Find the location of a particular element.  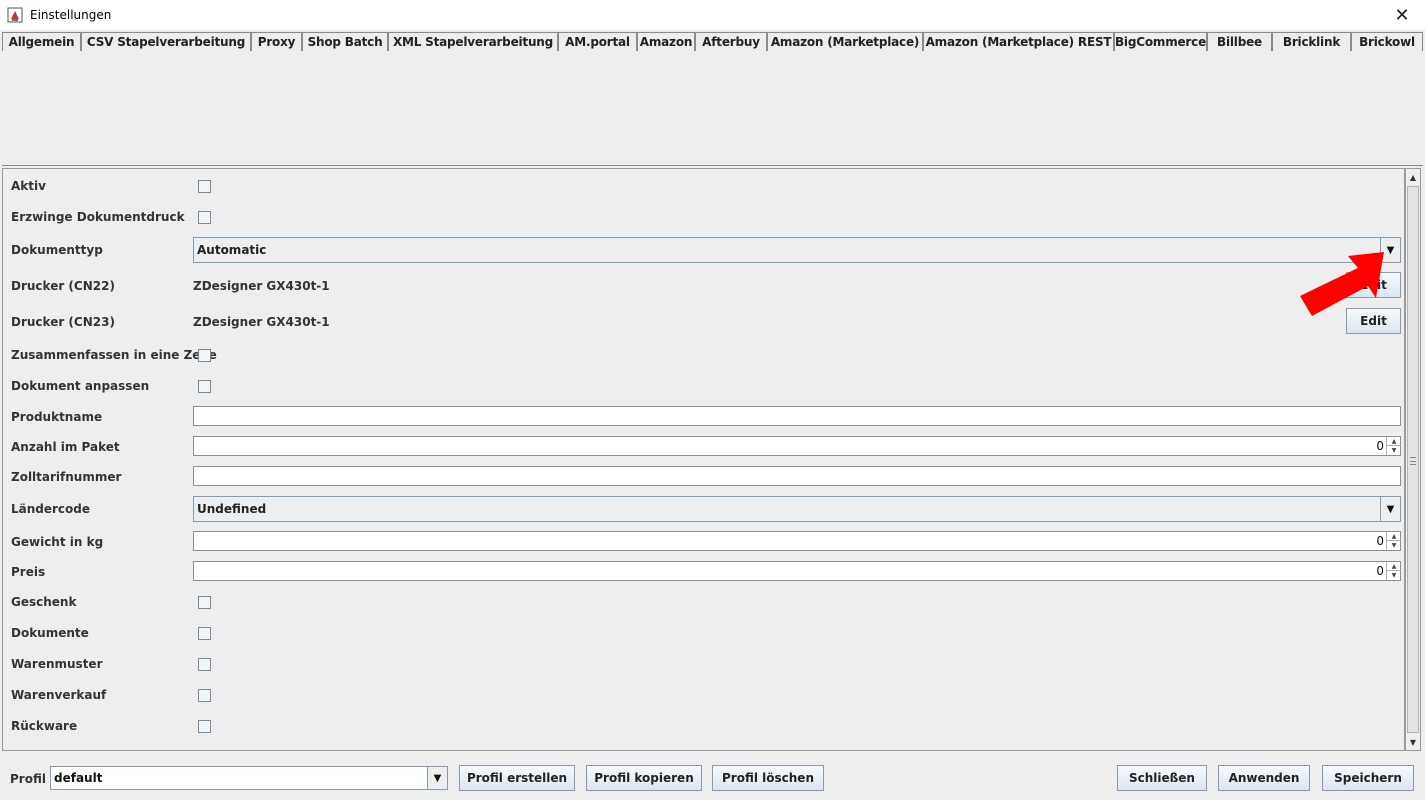

dokument-anpassen-label: Dokument anpassen is located at coordinates (80, 386).